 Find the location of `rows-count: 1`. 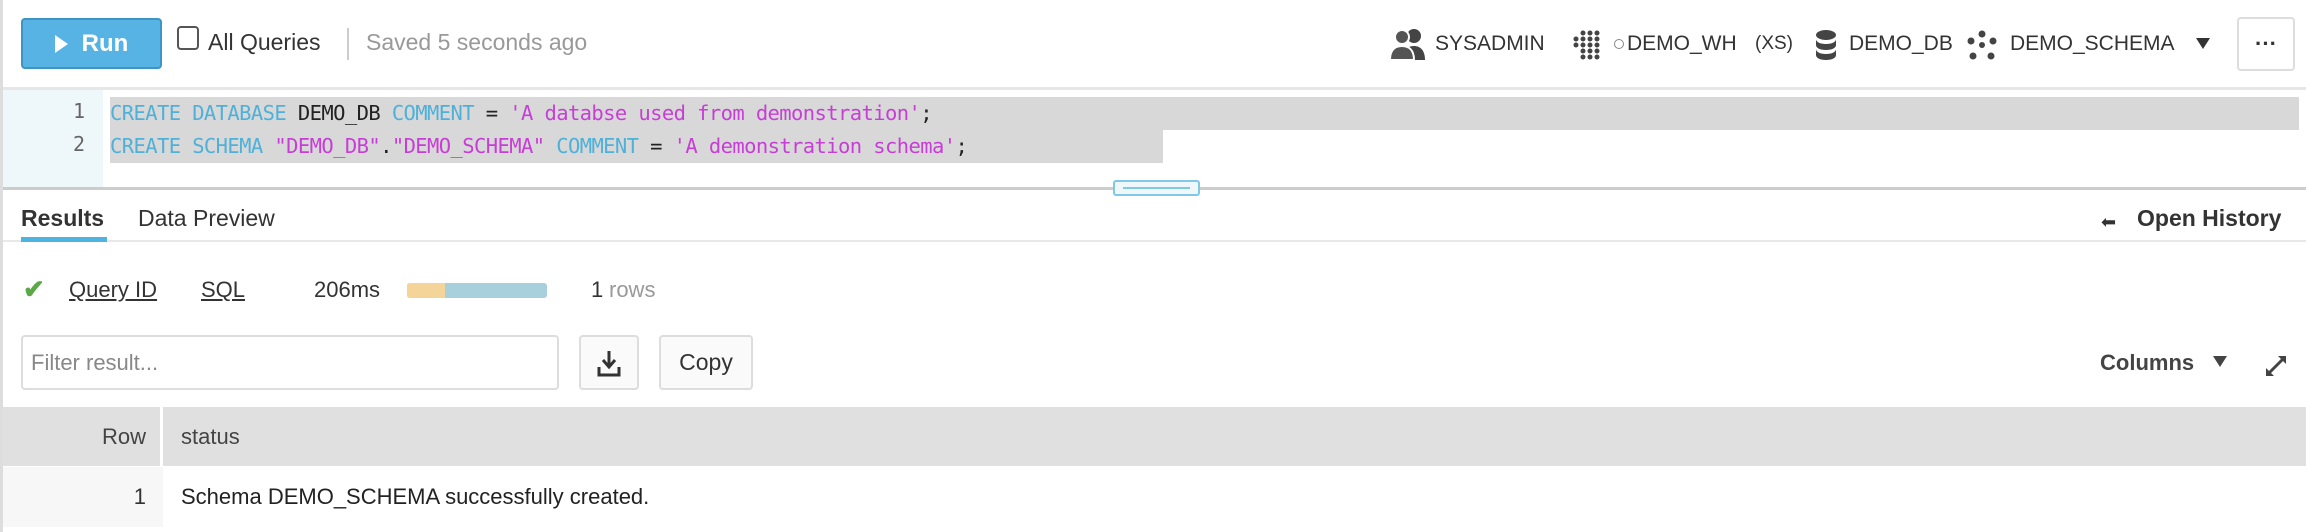

rows-count: 1 is located at coordinates (597, 289).